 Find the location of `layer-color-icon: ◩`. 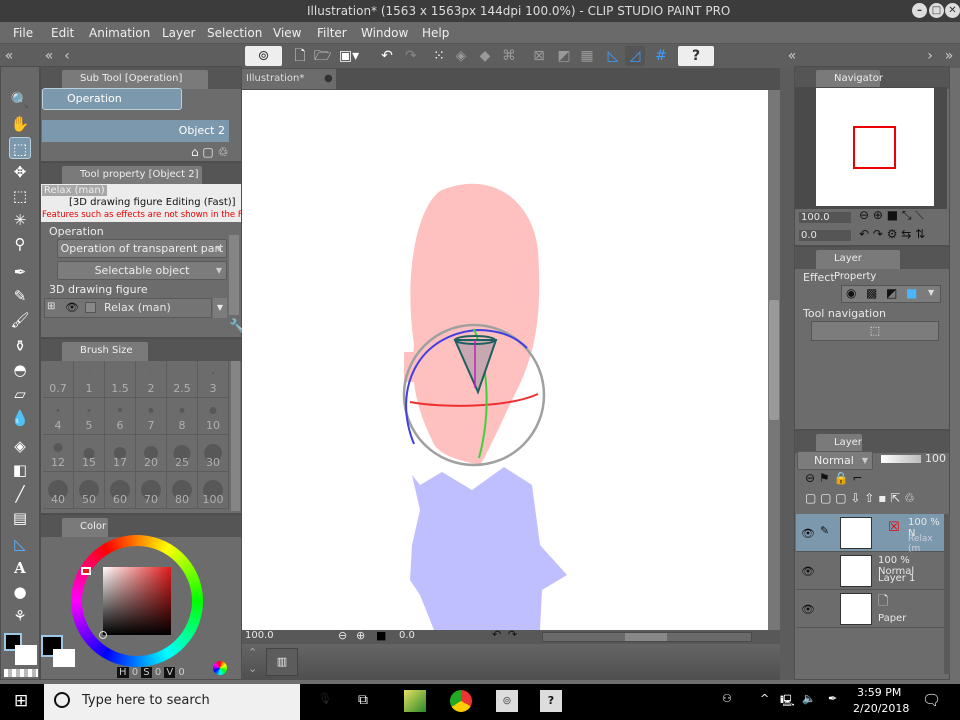

layer-color-icon: ◩ is located at coordinates (891, 293).